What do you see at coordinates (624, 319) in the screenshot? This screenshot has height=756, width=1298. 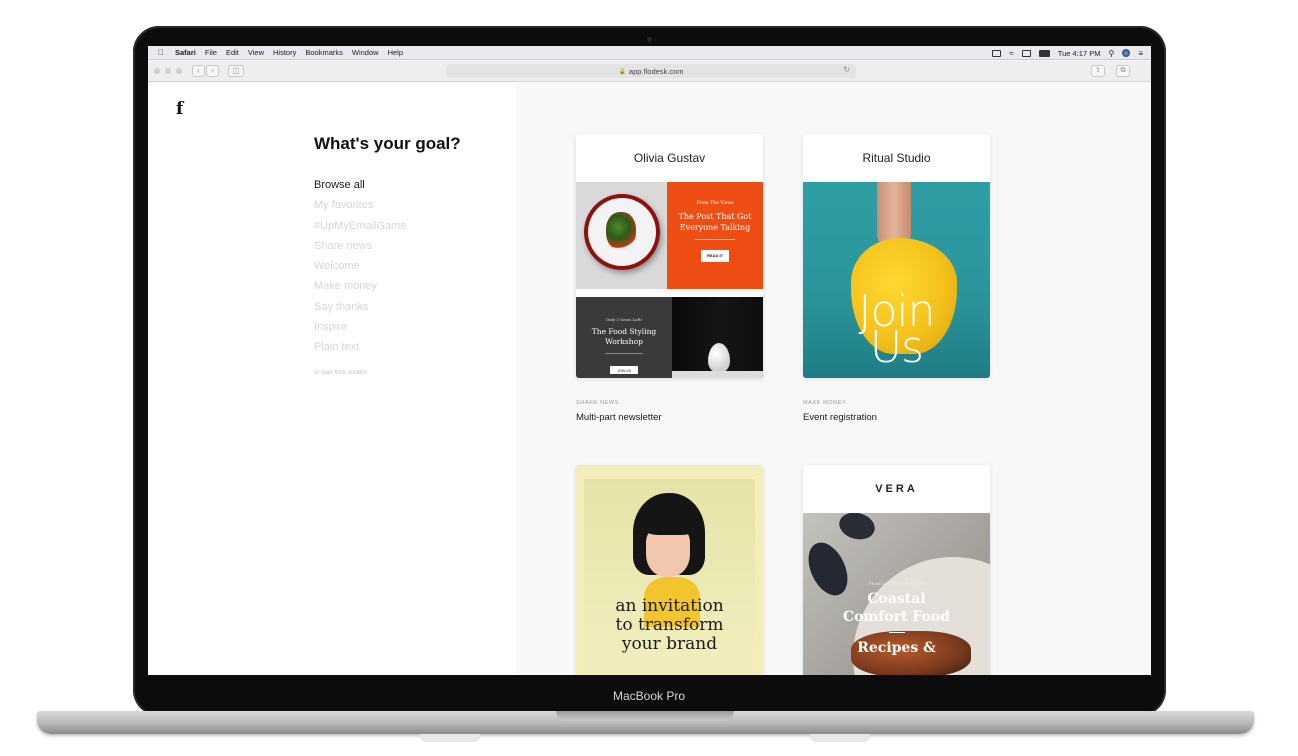 I see `workshop-kicker: Only 3 Seats Left!` at bounding box center [624, 319].